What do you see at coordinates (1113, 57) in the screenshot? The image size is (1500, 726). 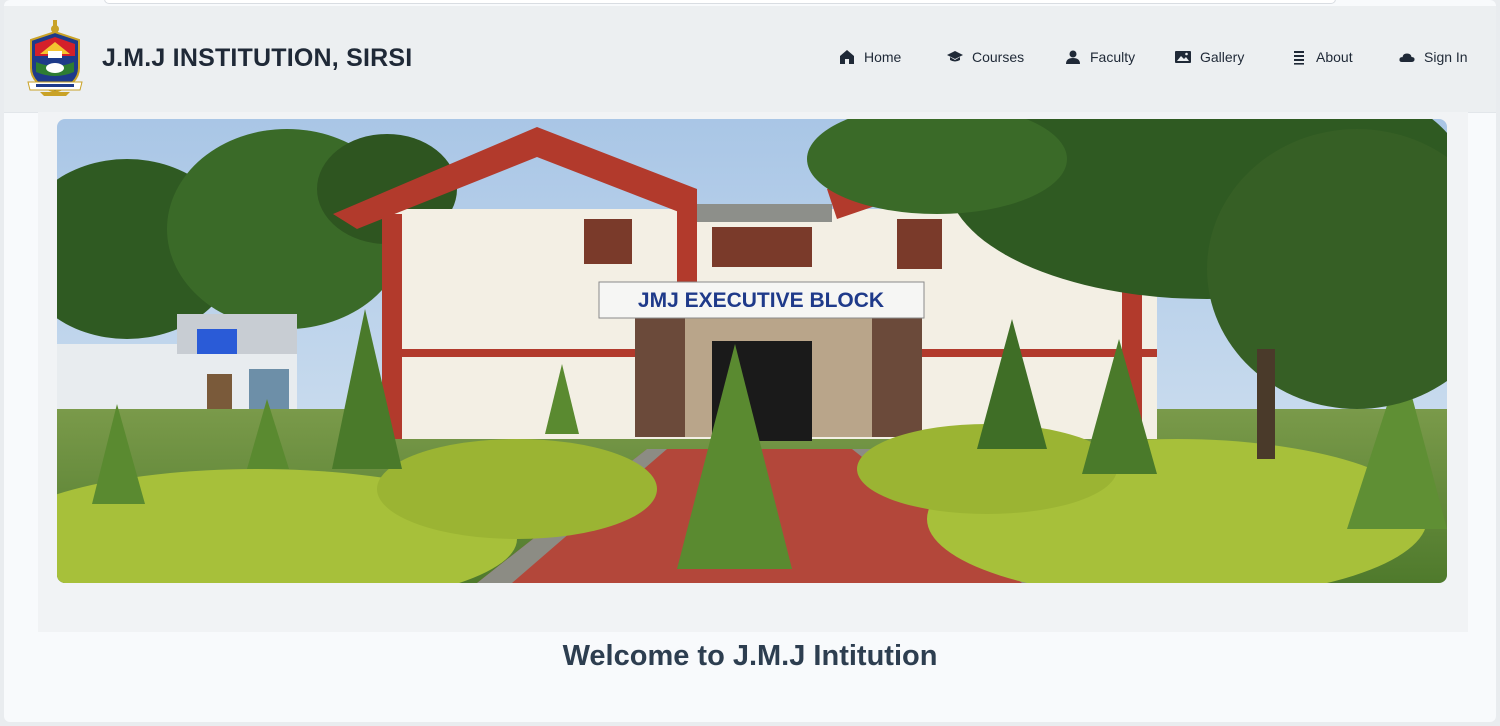 I see `nav-faculty-label: Faculty` at bounding box center [1113, 57].